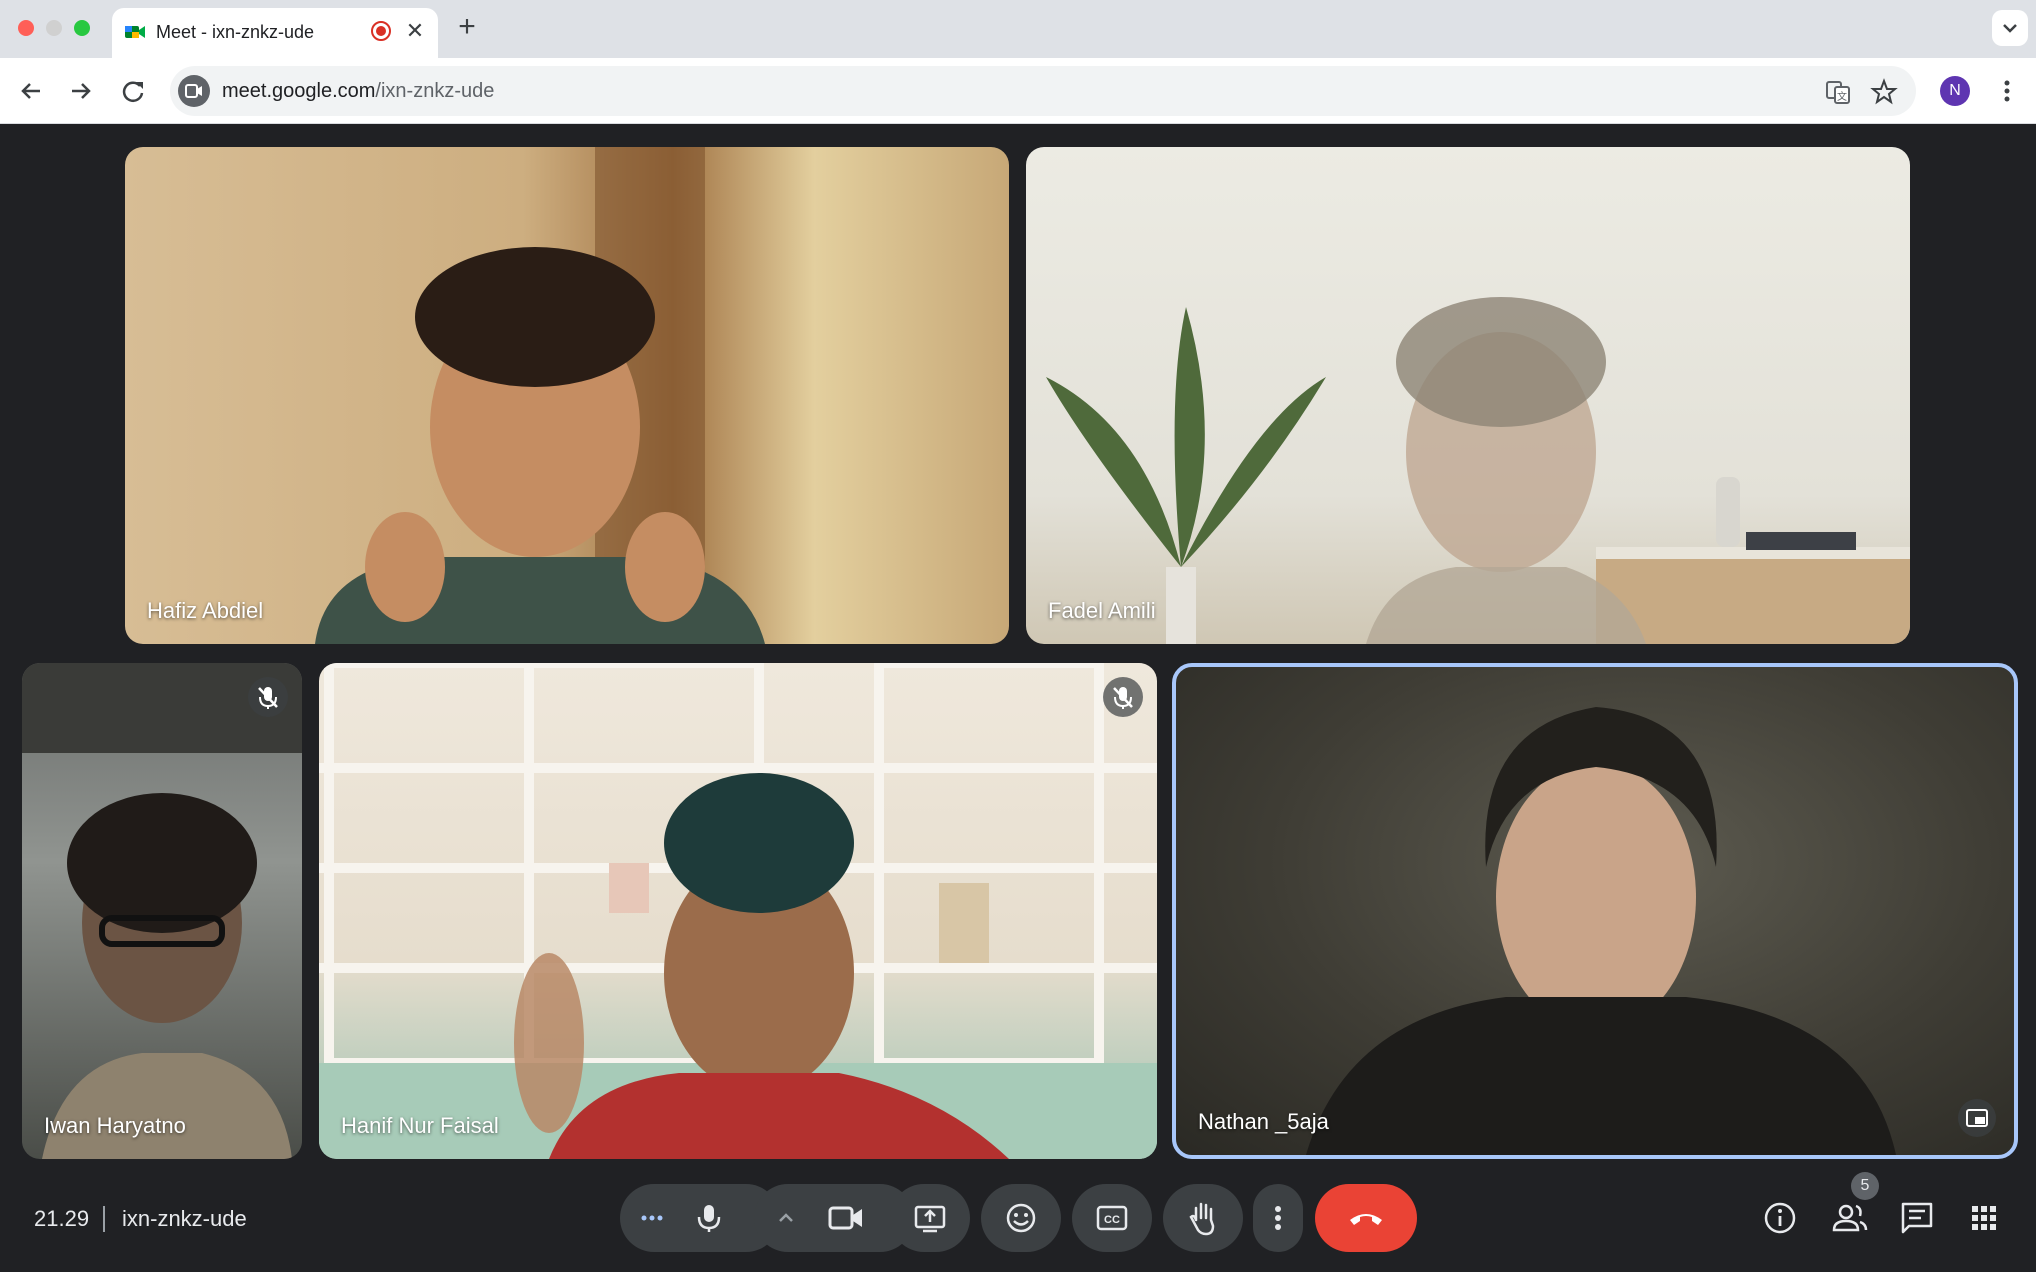 Image resolution: width=2036 pixels, height=1272 pixels. I want to click on participant-name: Fadel Amili, so click(1102, 610).